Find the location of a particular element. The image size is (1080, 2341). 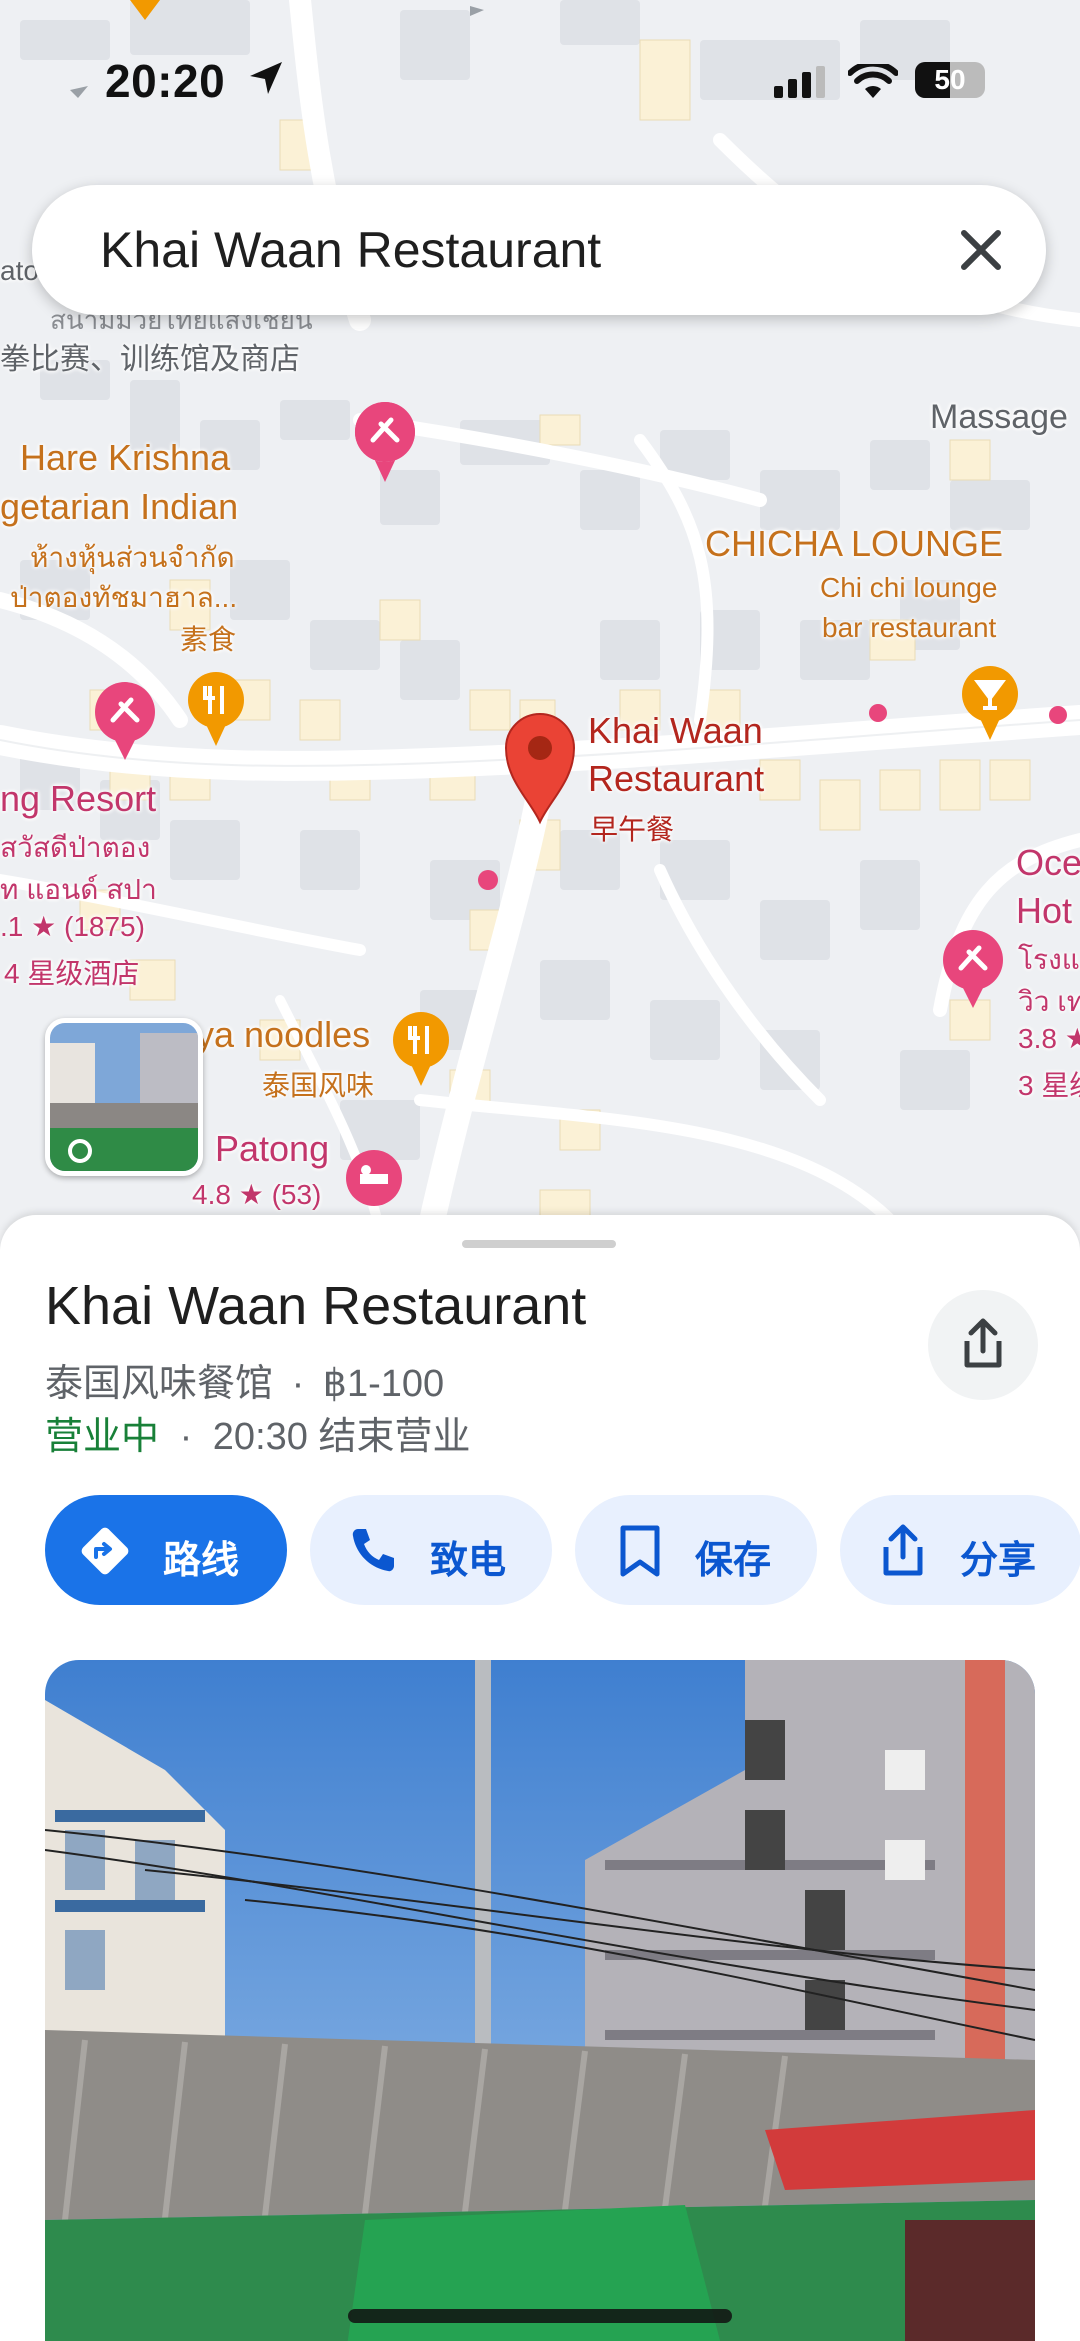

map-label-chicha-sub-2: bar restaurant is located at coordinates (909, 627).